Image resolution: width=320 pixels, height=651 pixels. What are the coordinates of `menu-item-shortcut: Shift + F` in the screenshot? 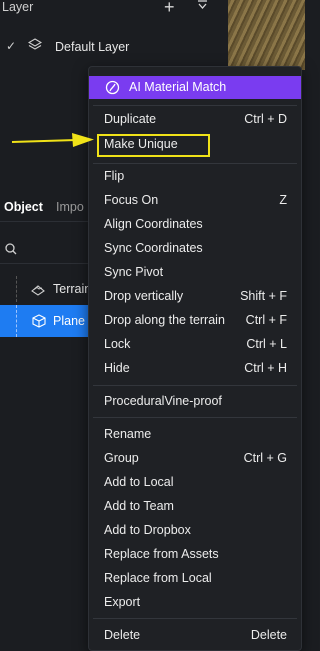 It's located at (263, 296).